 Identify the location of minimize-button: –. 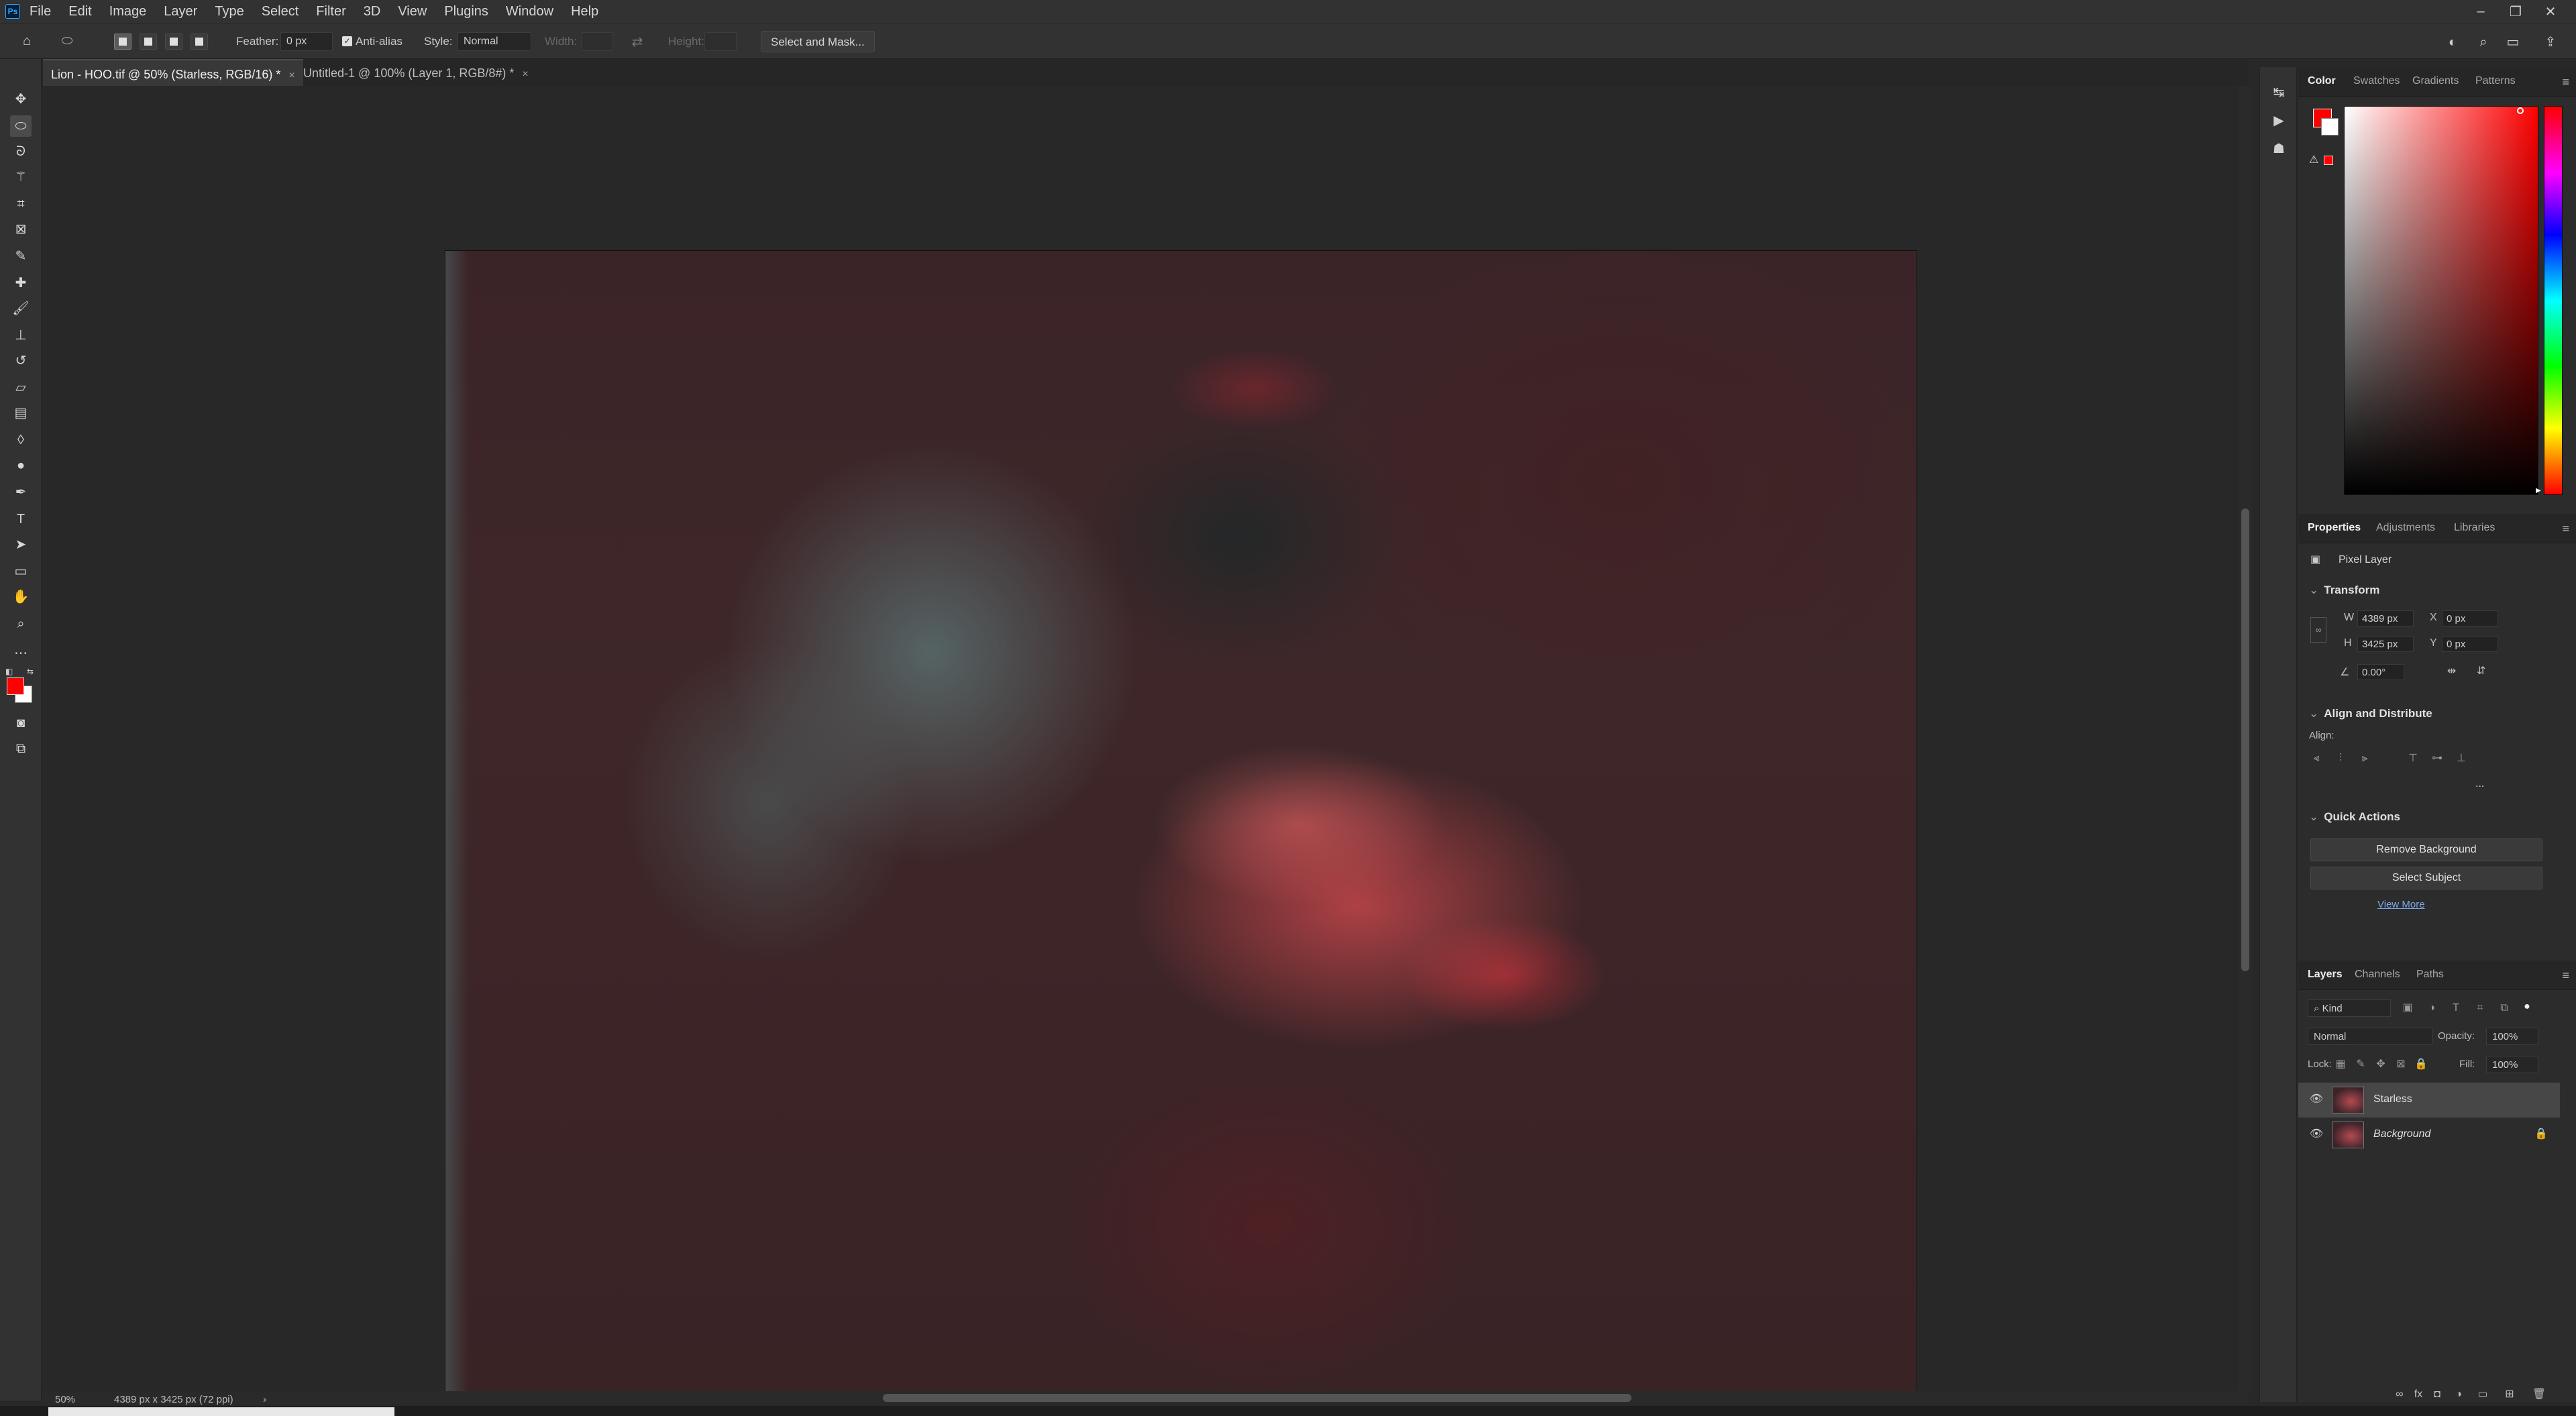
(2480, 12).